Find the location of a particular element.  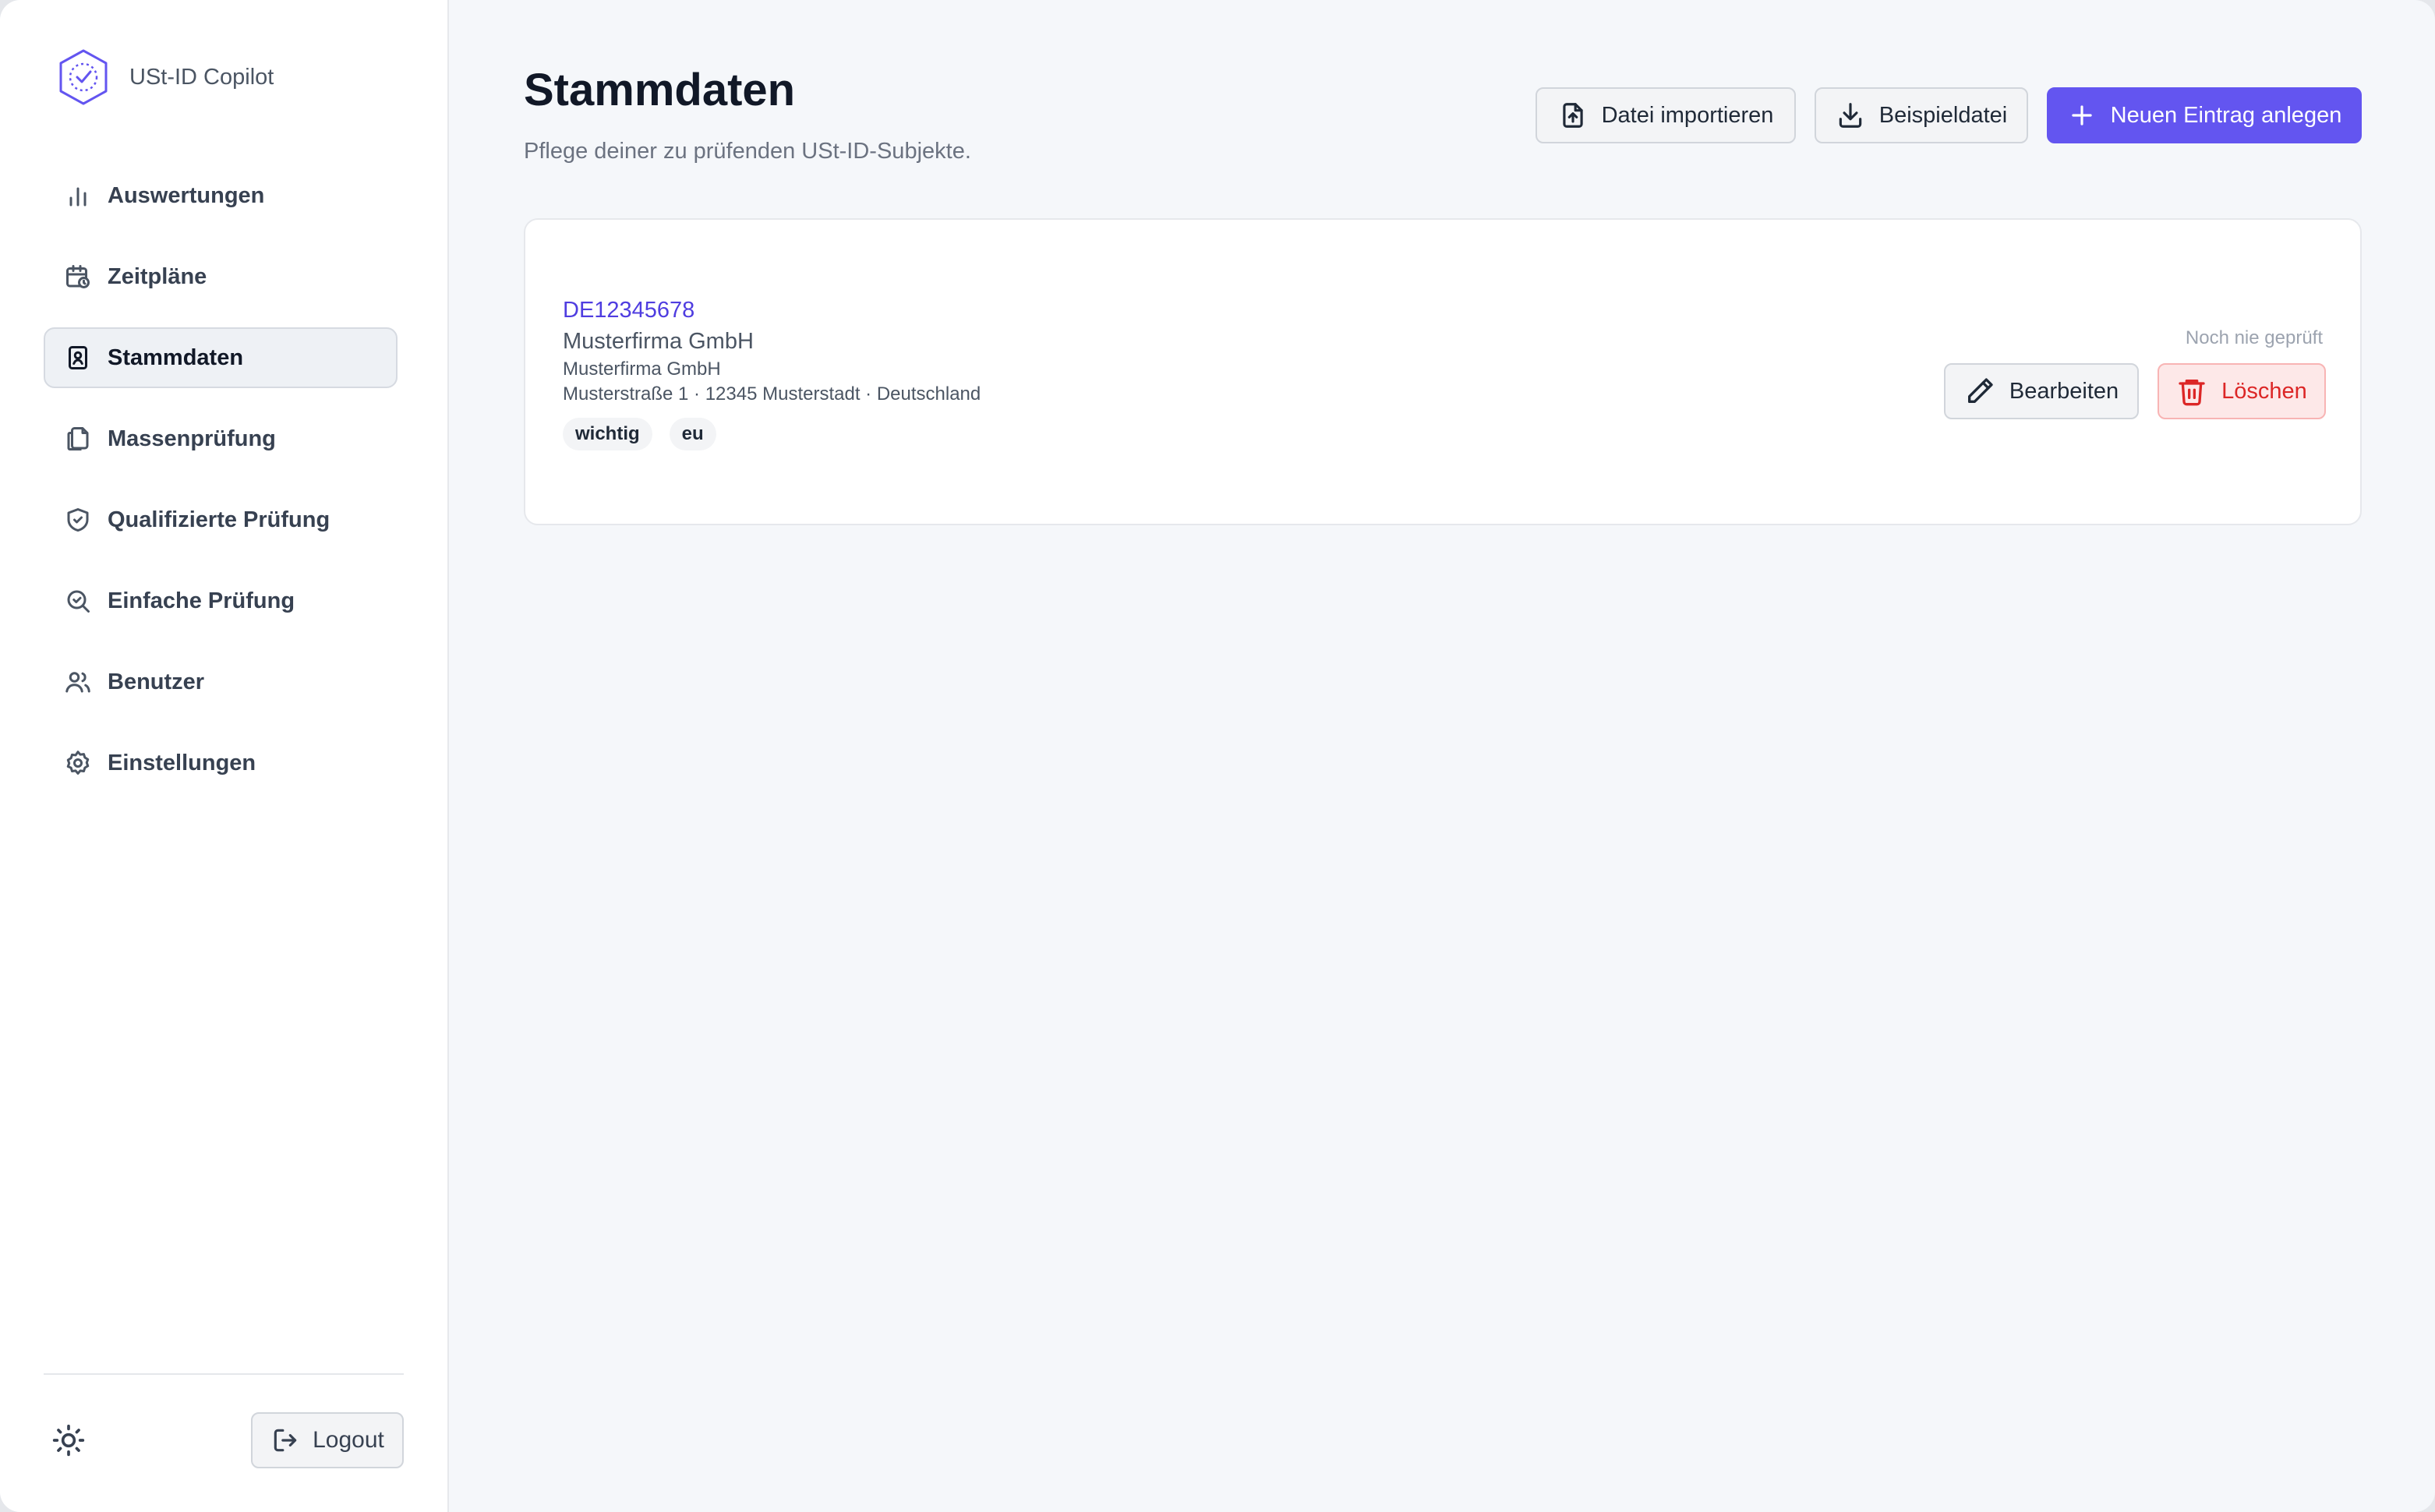

search-check-icon is located at coordinates (78, 601).